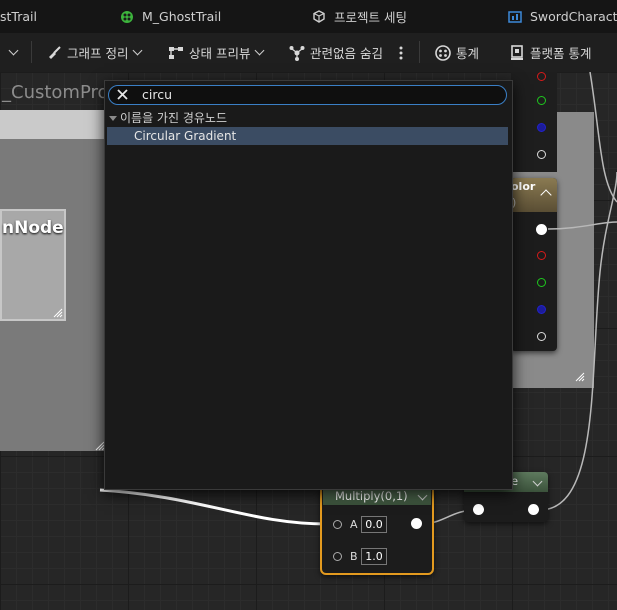 The height and width of the screenshot is (610, 617). What do you see at coordinates (220, 53) in the screenshot?
I see `state-preview-label: 상태 프리뷰` at bounding box center [220, 53].